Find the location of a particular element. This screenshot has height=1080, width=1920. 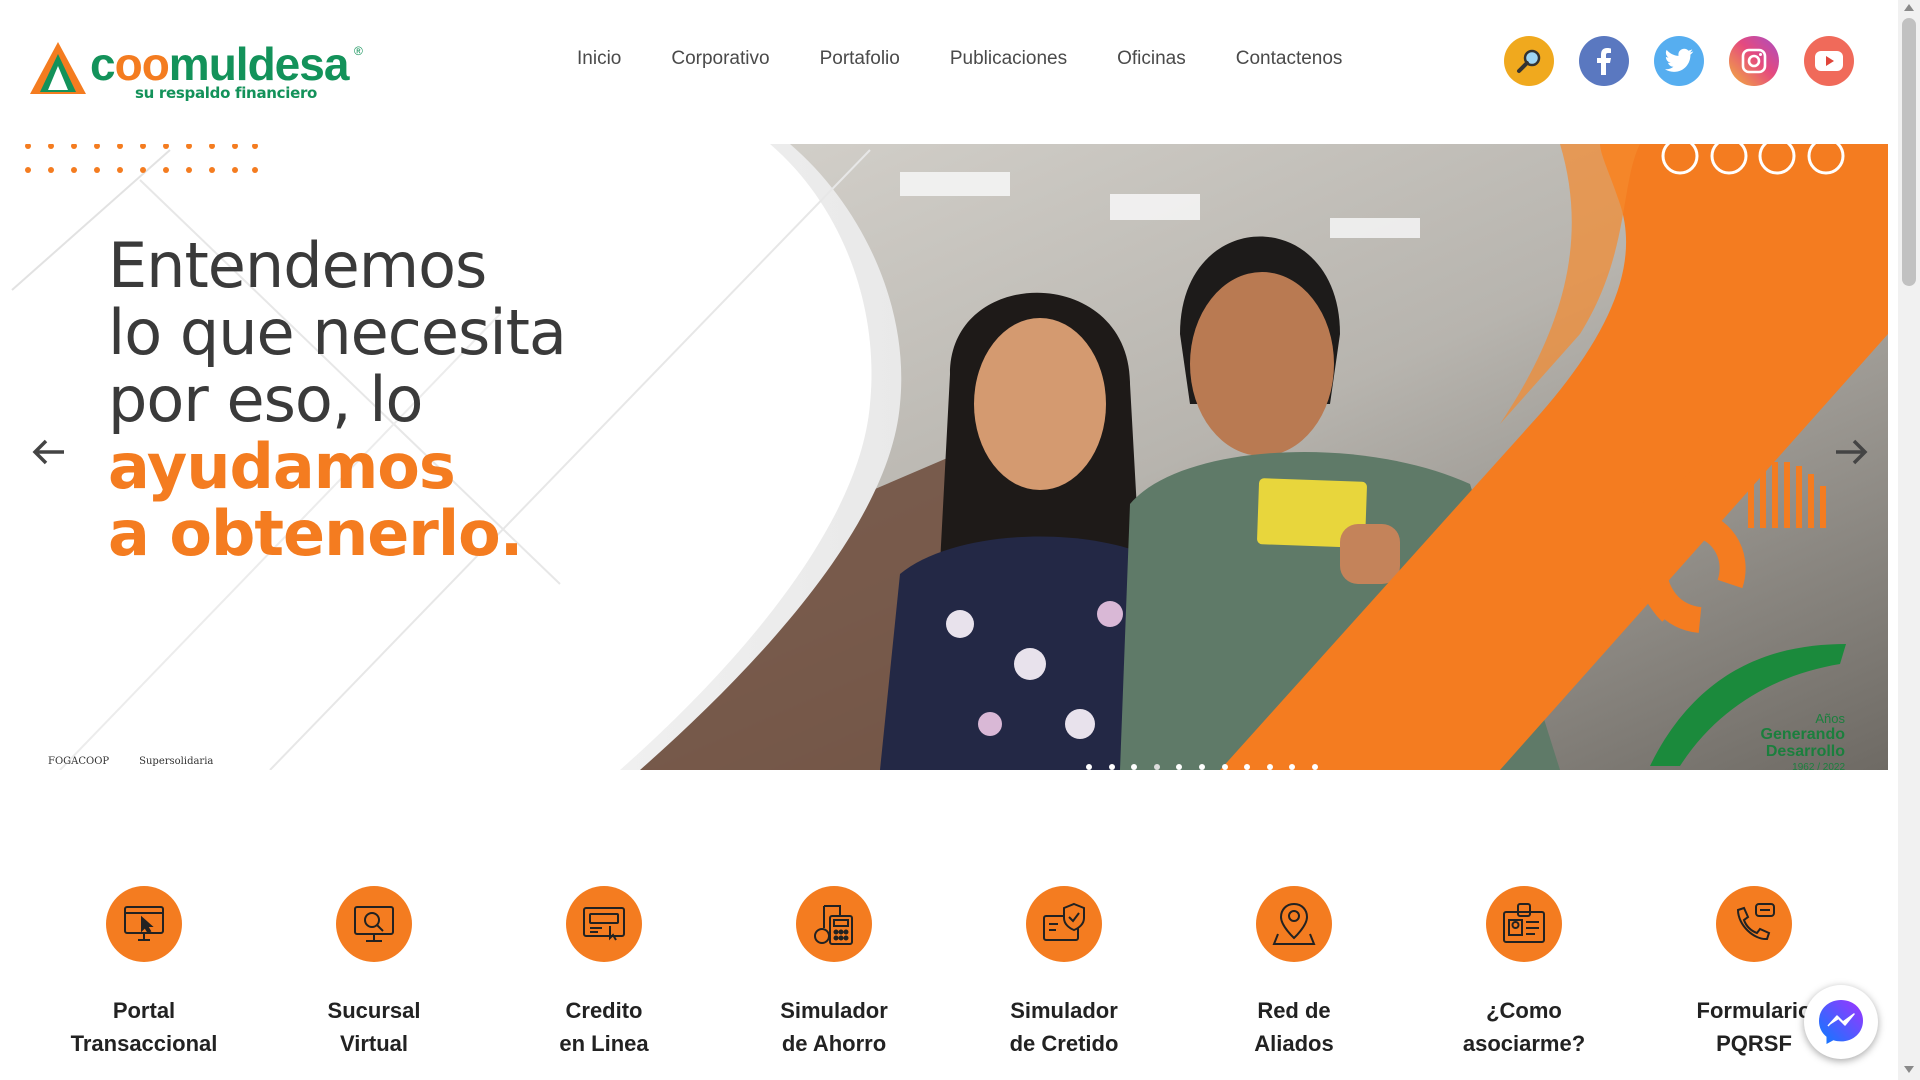

quick-link-label: Sucursal Virtual is located at coordinates (374, 1027).